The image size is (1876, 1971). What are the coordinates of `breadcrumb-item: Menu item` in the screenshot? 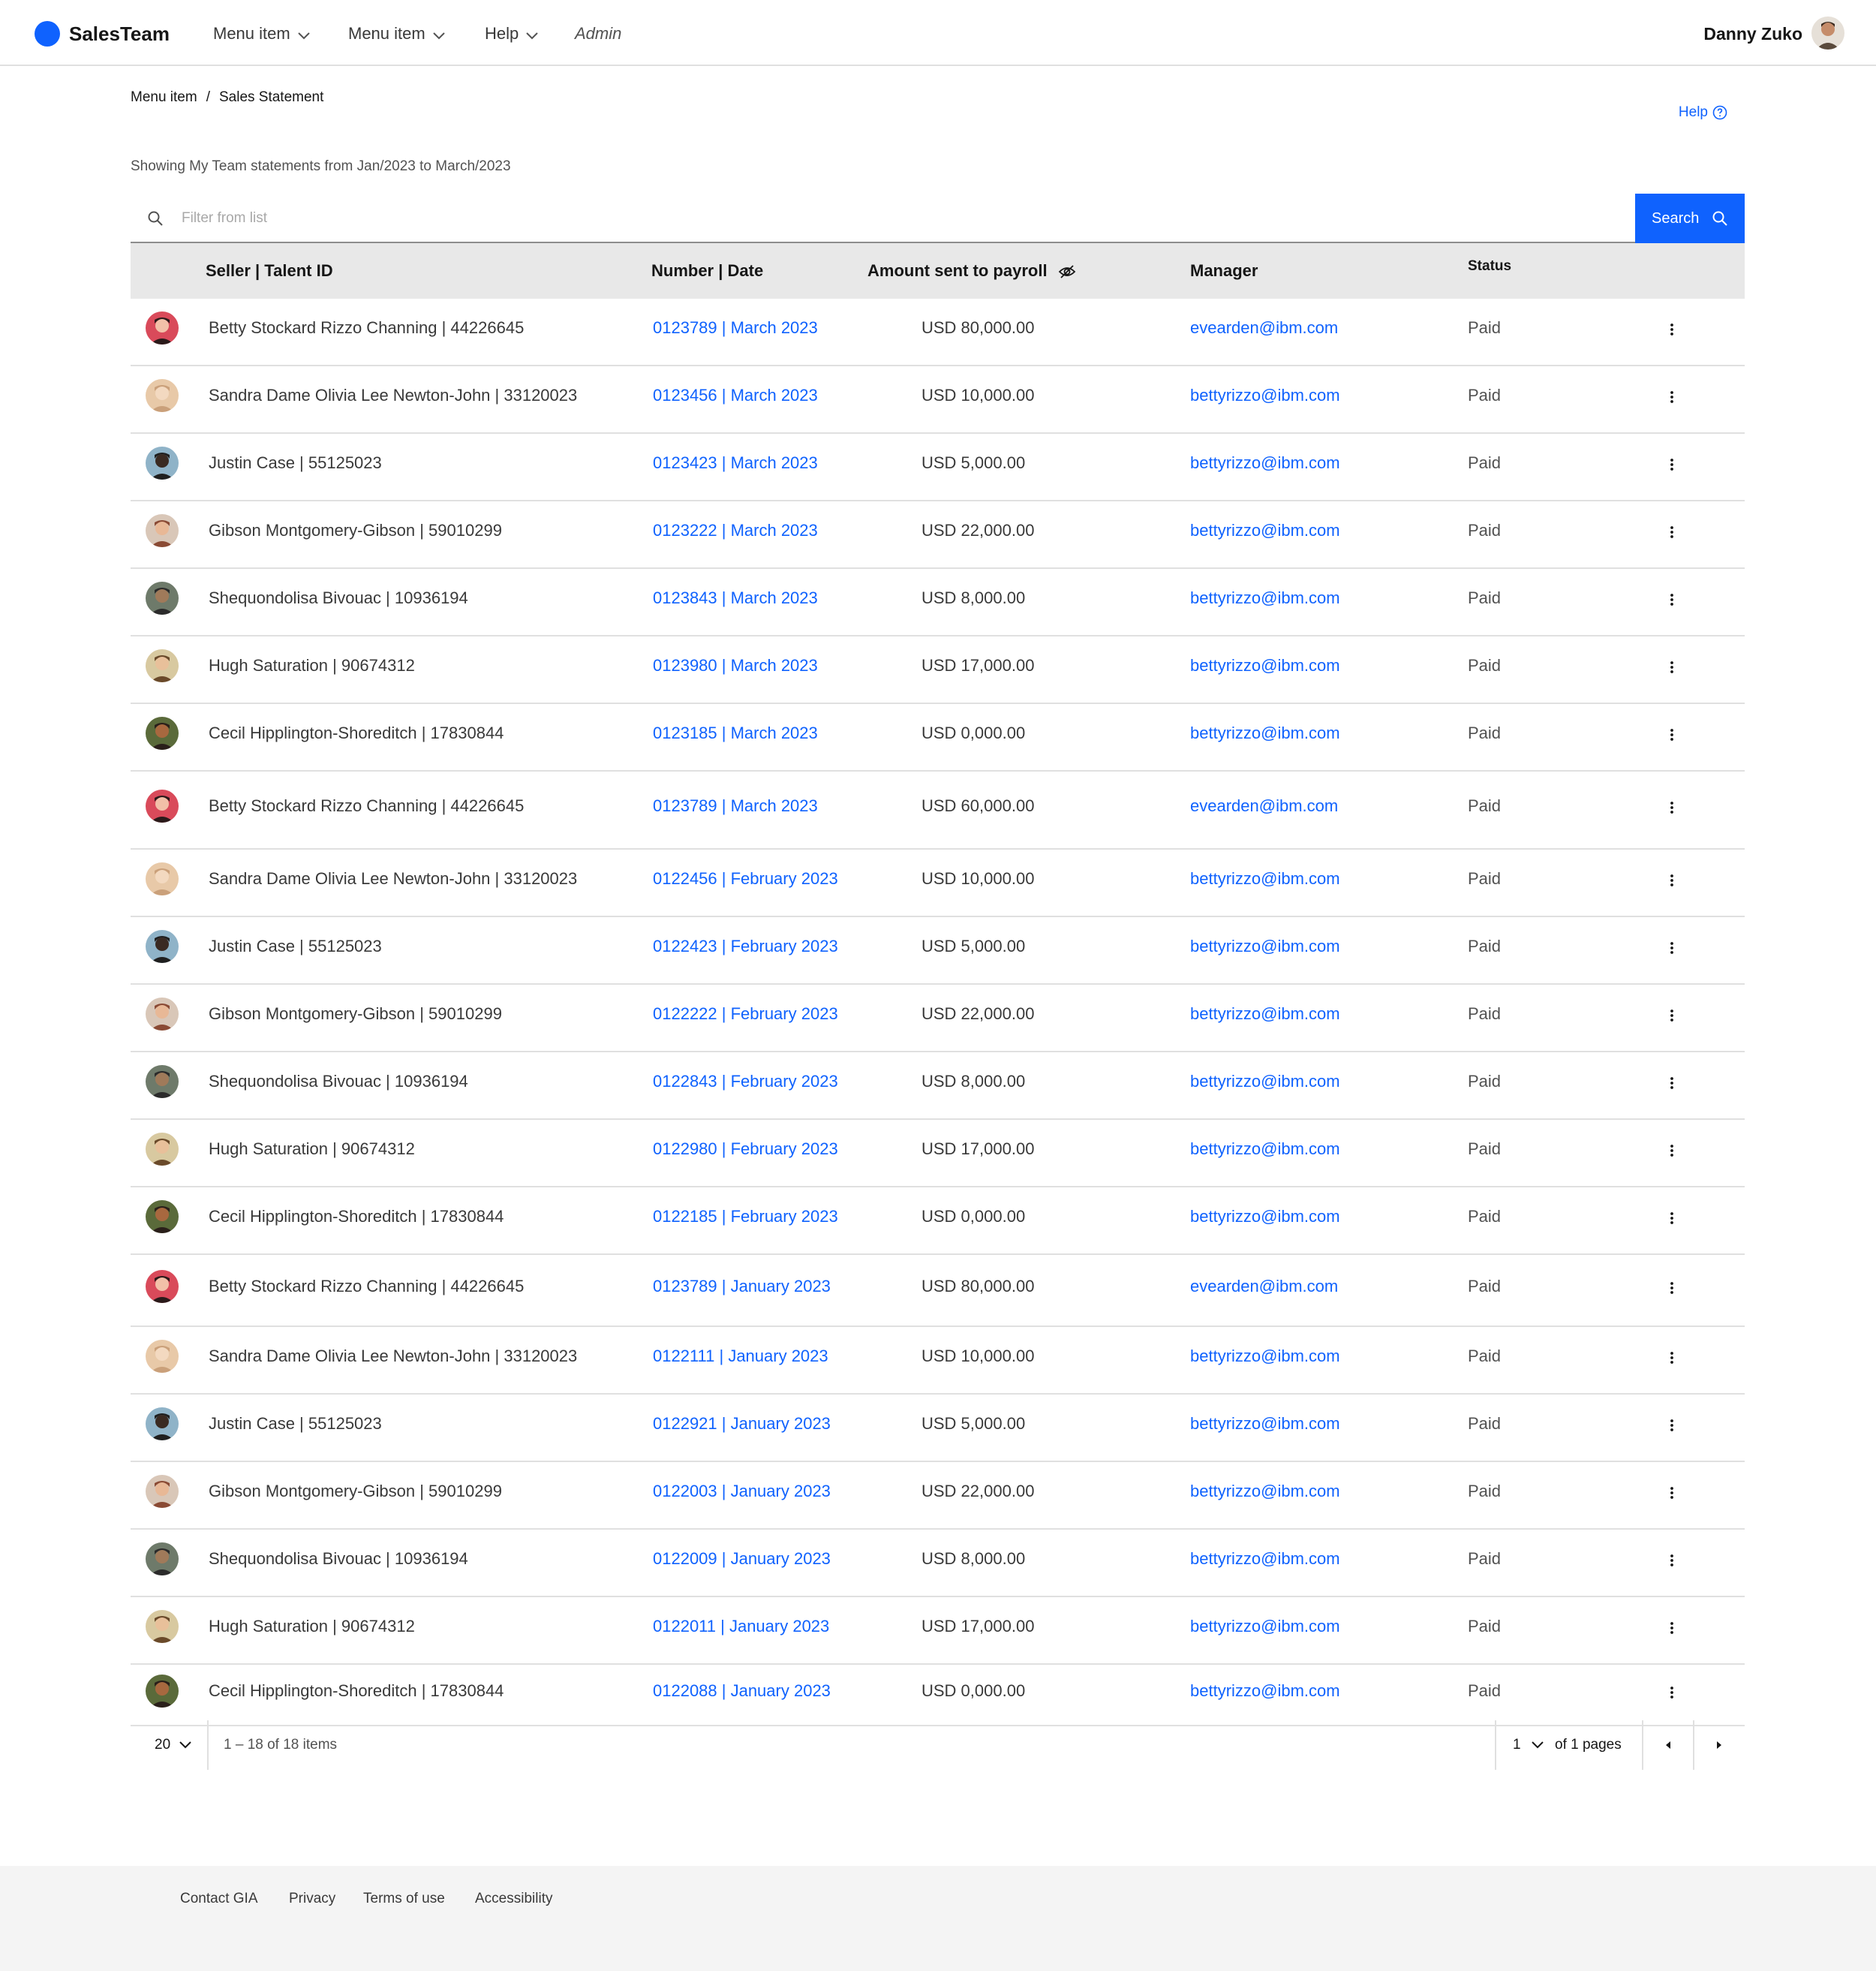 It's located at (164, 97).